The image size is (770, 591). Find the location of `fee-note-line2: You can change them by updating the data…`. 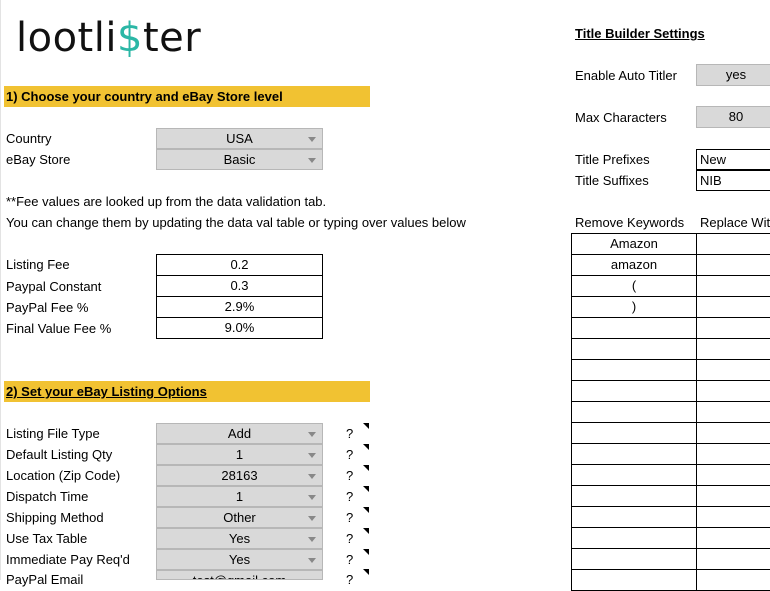

fee-note-line2: You can change them by updating the data… is located at coordinates (236, 222).